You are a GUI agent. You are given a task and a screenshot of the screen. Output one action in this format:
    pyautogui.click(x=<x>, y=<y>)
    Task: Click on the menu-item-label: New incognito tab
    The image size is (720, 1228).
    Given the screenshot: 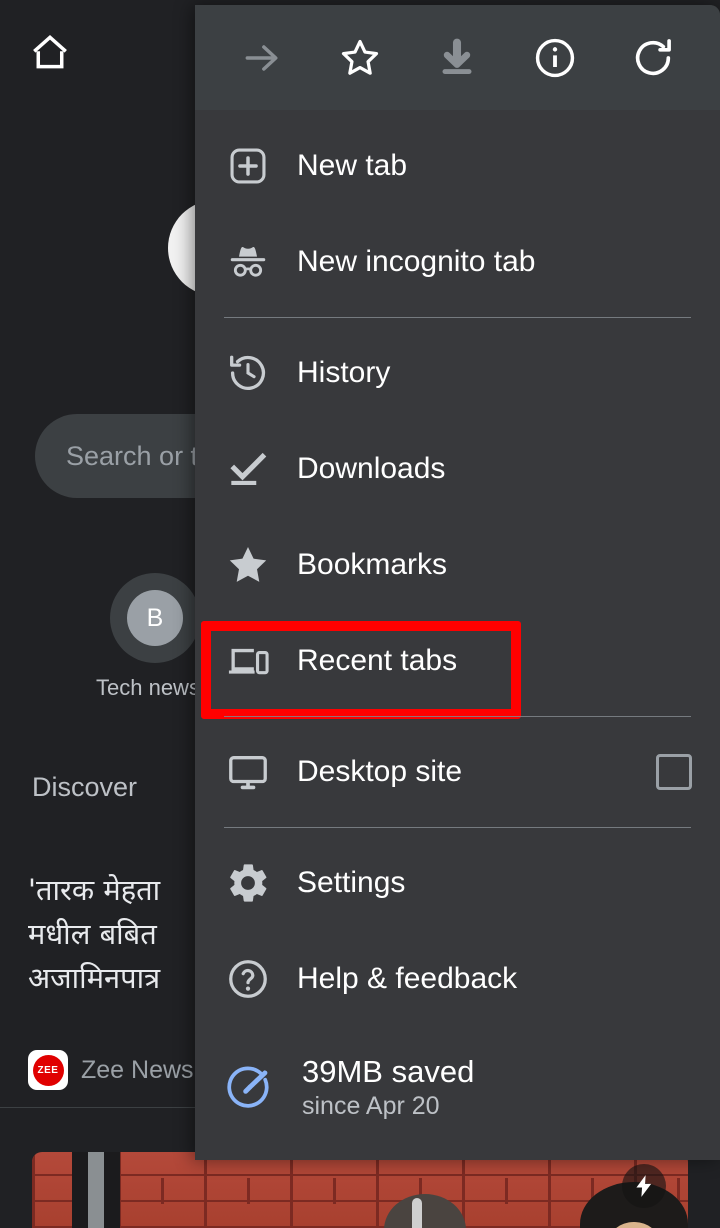 What is the action you would take?
    pyautogui.click(x=416, y=261)
    